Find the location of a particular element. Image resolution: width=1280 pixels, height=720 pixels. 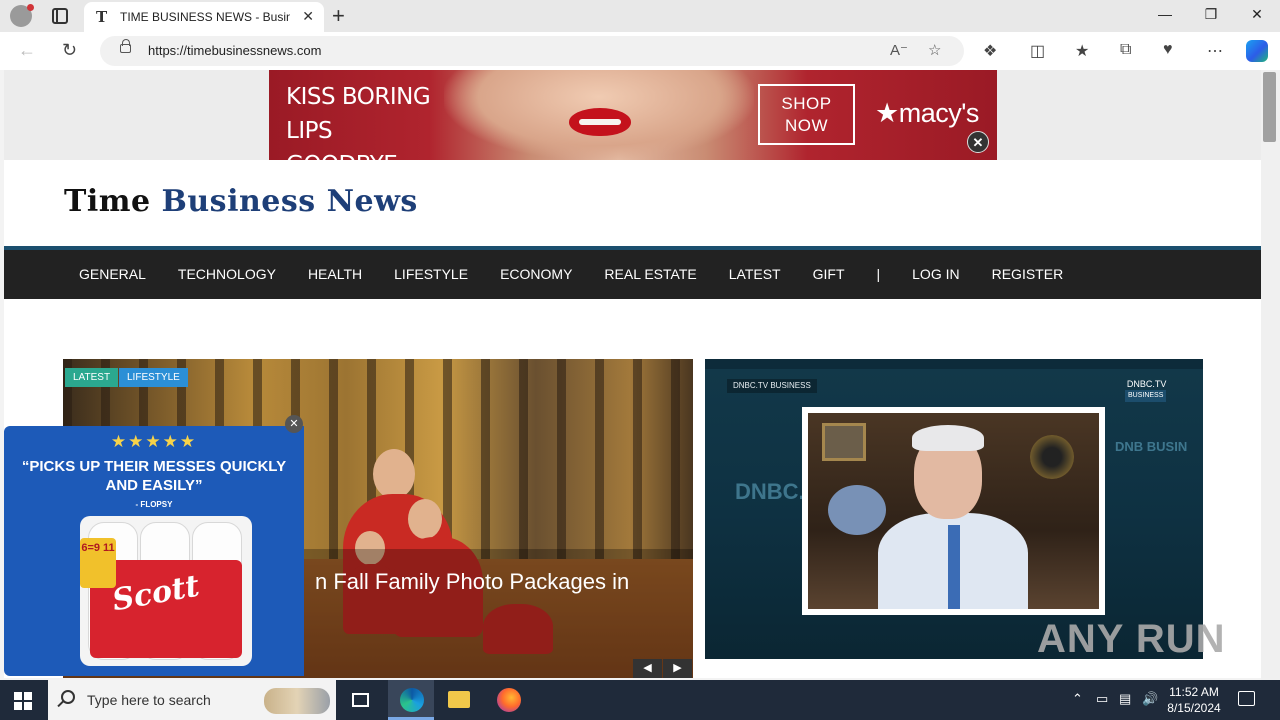

nav-item-general: GENERAL is located at coordinates (112, 274).